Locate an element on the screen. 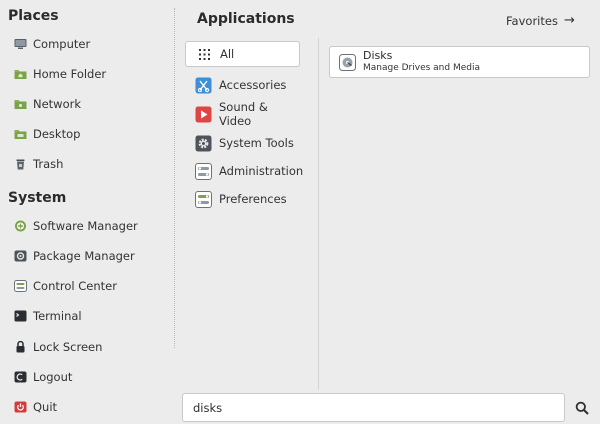 The width and height of the screenshot is (600, 424). administration-icon is located at coordinates (203, 171).